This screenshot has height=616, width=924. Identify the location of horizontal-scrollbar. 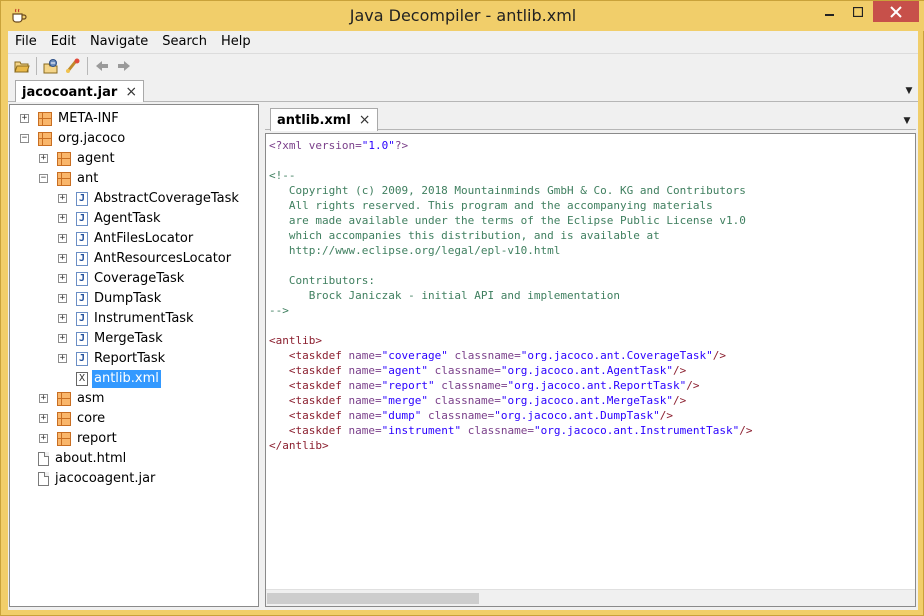
(590, 597).